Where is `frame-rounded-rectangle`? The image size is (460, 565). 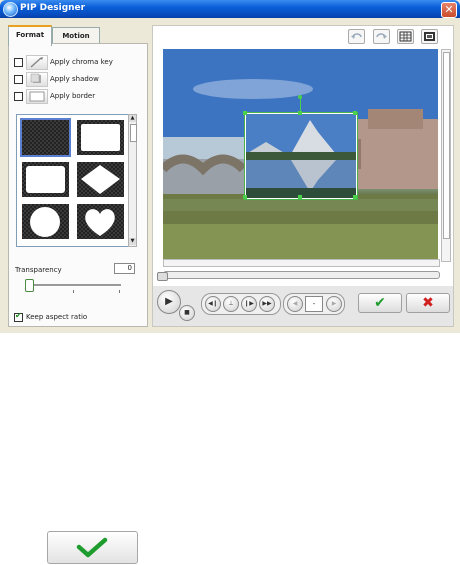 frame-rounded-rectangle is located at coordinates (45, 179).